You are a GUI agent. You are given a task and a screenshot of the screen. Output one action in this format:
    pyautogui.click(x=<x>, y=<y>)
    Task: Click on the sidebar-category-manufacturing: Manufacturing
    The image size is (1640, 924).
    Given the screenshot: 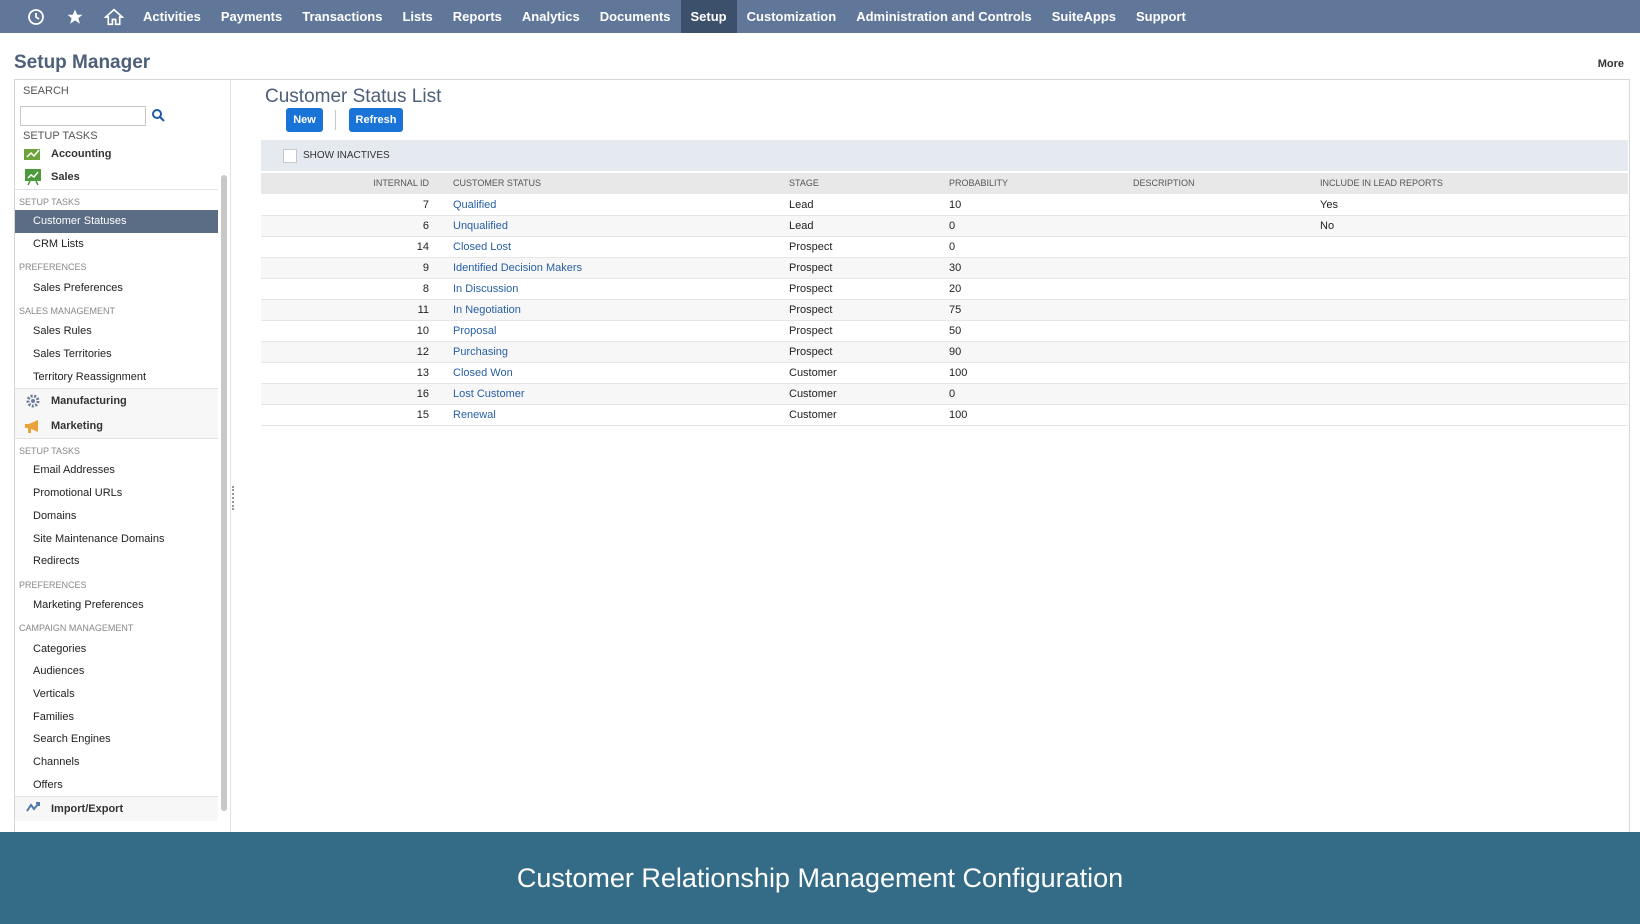 What is the action you would take?
    pyautogui.click(x=116, y=401)
    